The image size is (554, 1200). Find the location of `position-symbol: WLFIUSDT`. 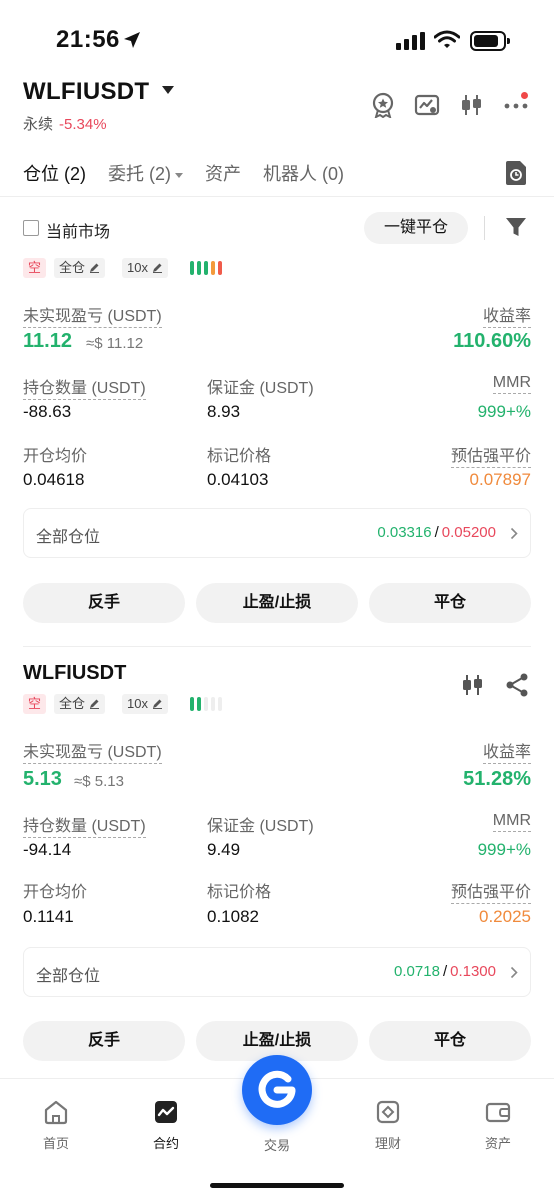

position-symbol: WLFIUSDT is located at coordinates (74, 673).